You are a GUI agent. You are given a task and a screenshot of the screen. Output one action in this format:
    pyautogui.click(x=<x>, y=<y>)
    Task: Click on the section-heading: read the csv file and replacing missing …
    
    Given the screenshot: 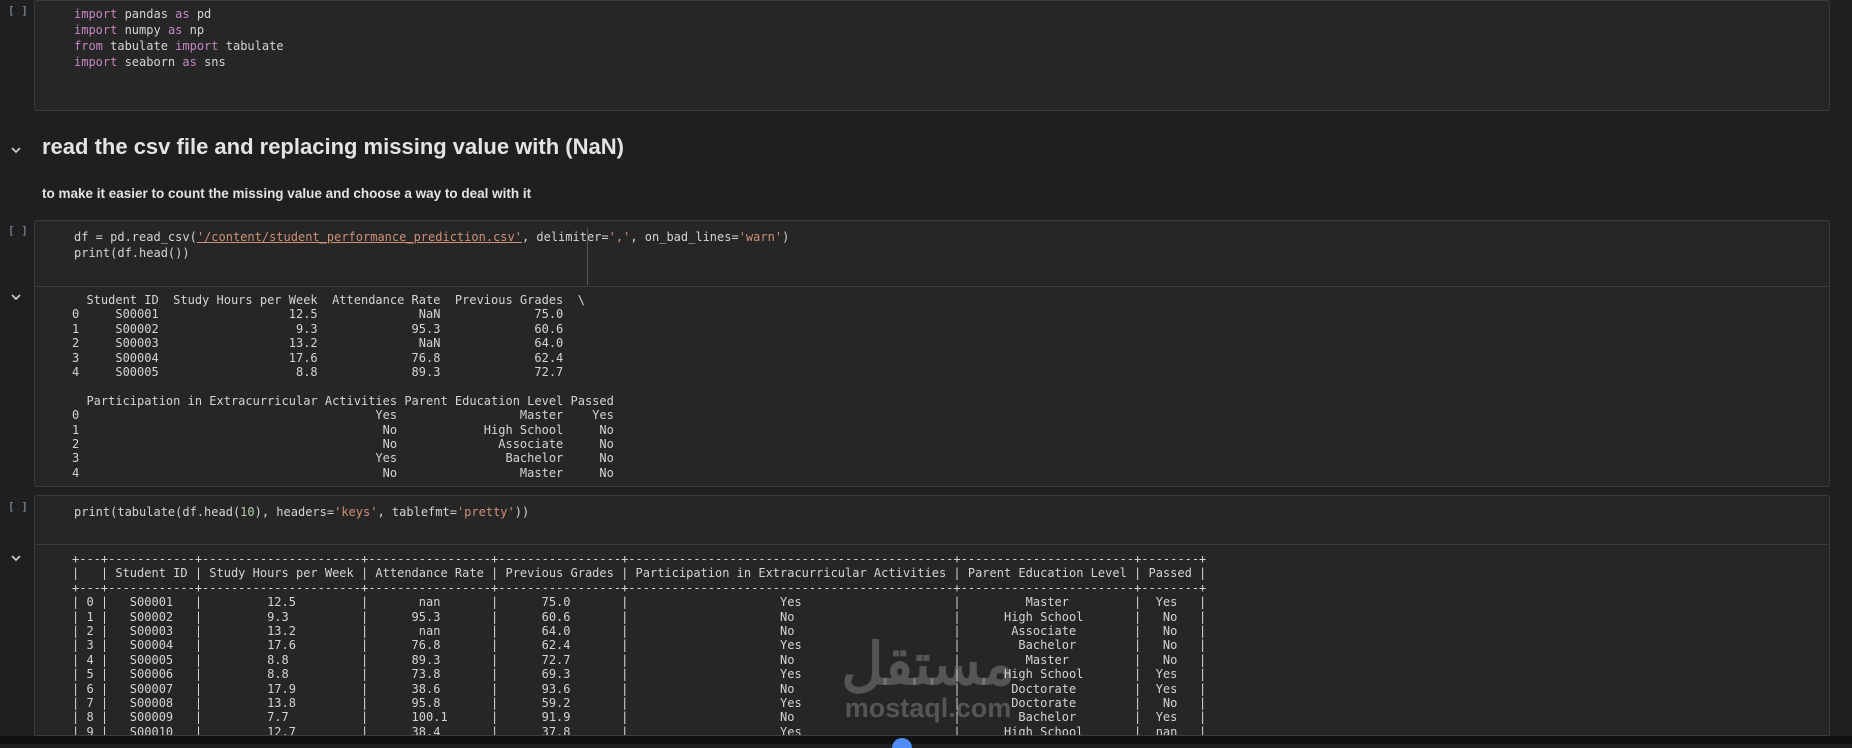 What is the action you would take?
    pyautogui.click(x=333, y=146)
    